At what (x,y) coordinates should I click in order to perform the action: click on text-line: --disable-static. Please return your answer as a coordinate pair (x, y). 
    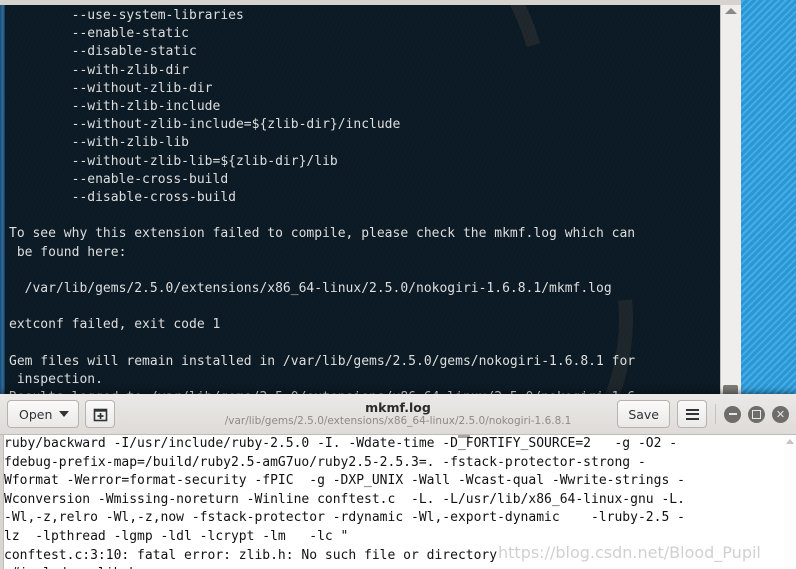
    Looking at the image, I should click on (103, 52).